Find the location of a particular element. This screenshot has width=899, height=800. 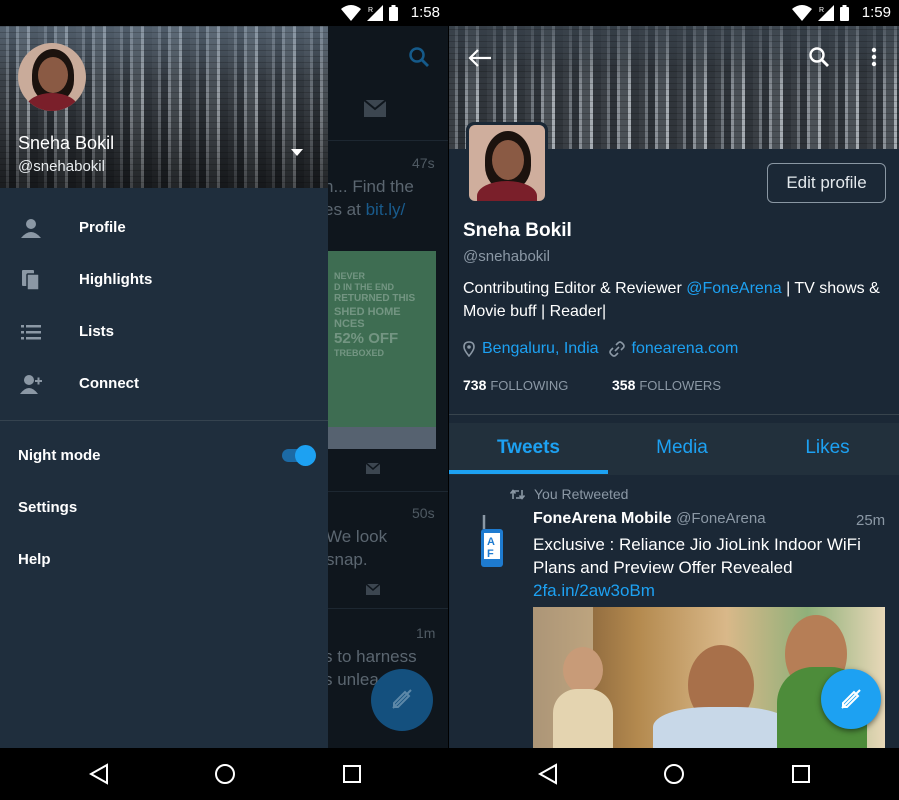

status-time: 1:58 is located at coordinates (425, 12).